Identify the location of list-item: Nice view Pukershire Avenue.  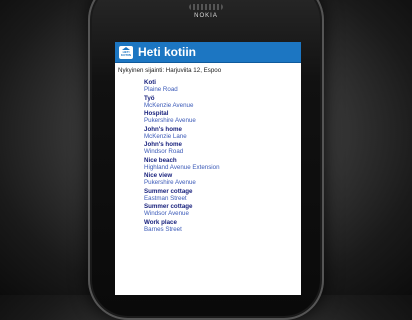
(222, 179).